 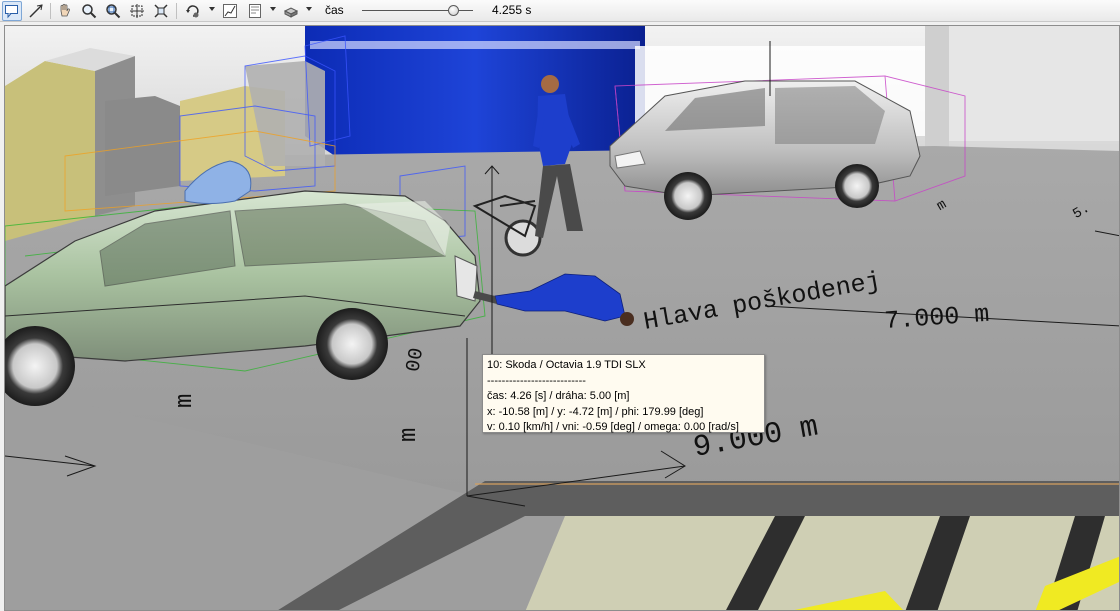 What do you see at coordinates (937, 96) in the screenshot?
I see `wall-pillar` at bounding box center [937, 96].